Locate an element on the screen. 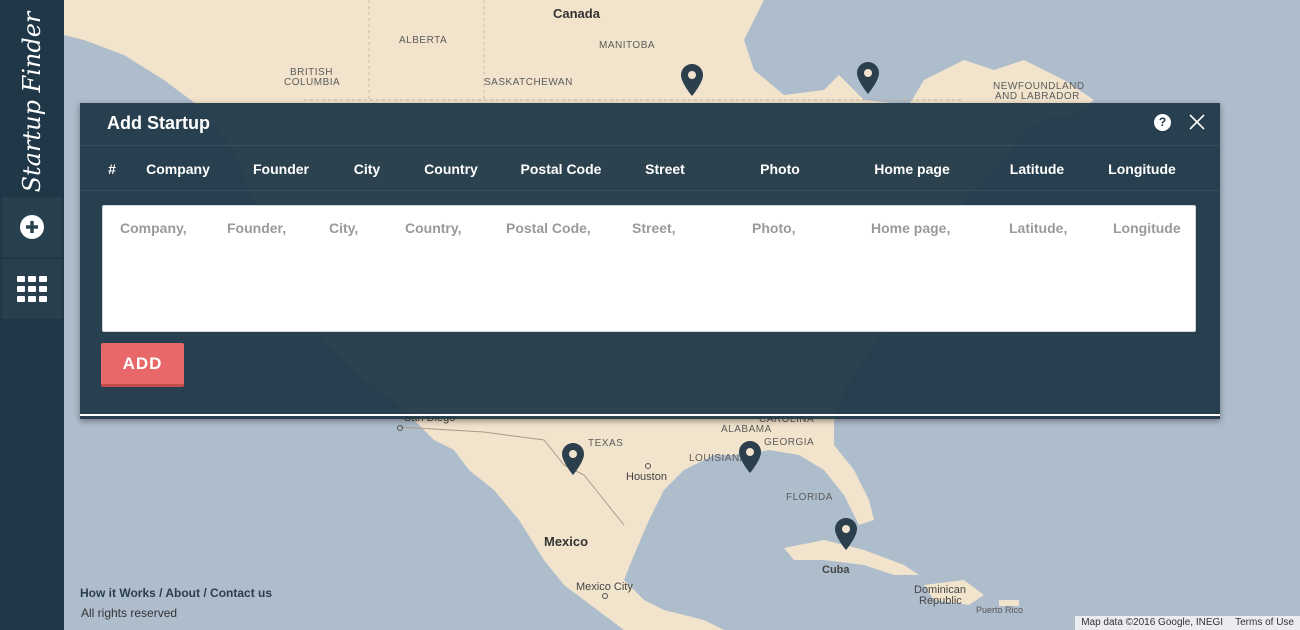 The width and height of the screenshot is (1300, 630). dialog-divider is located at coordinates (650, 415).